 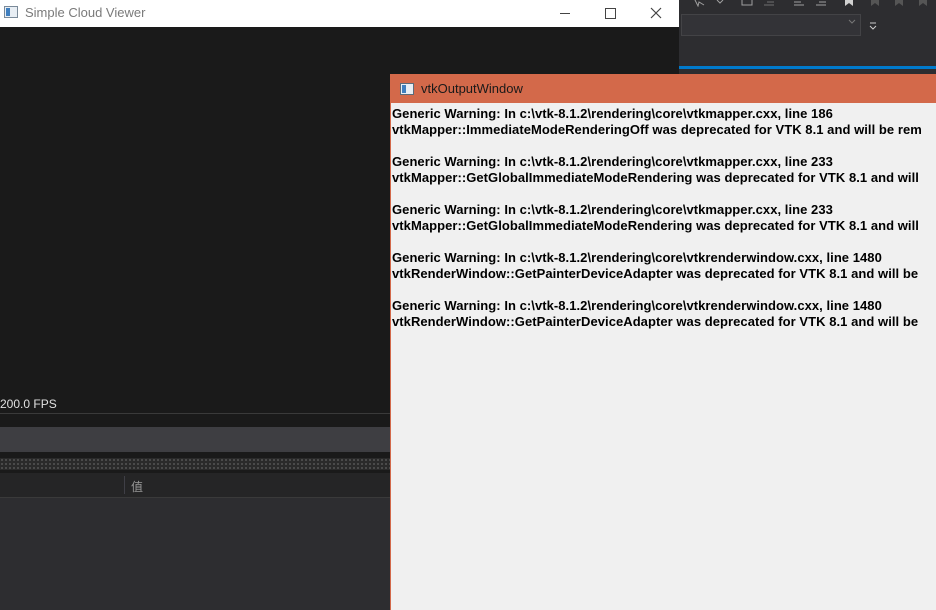 I want to click on comment-icon, so click(x=747, y=3).